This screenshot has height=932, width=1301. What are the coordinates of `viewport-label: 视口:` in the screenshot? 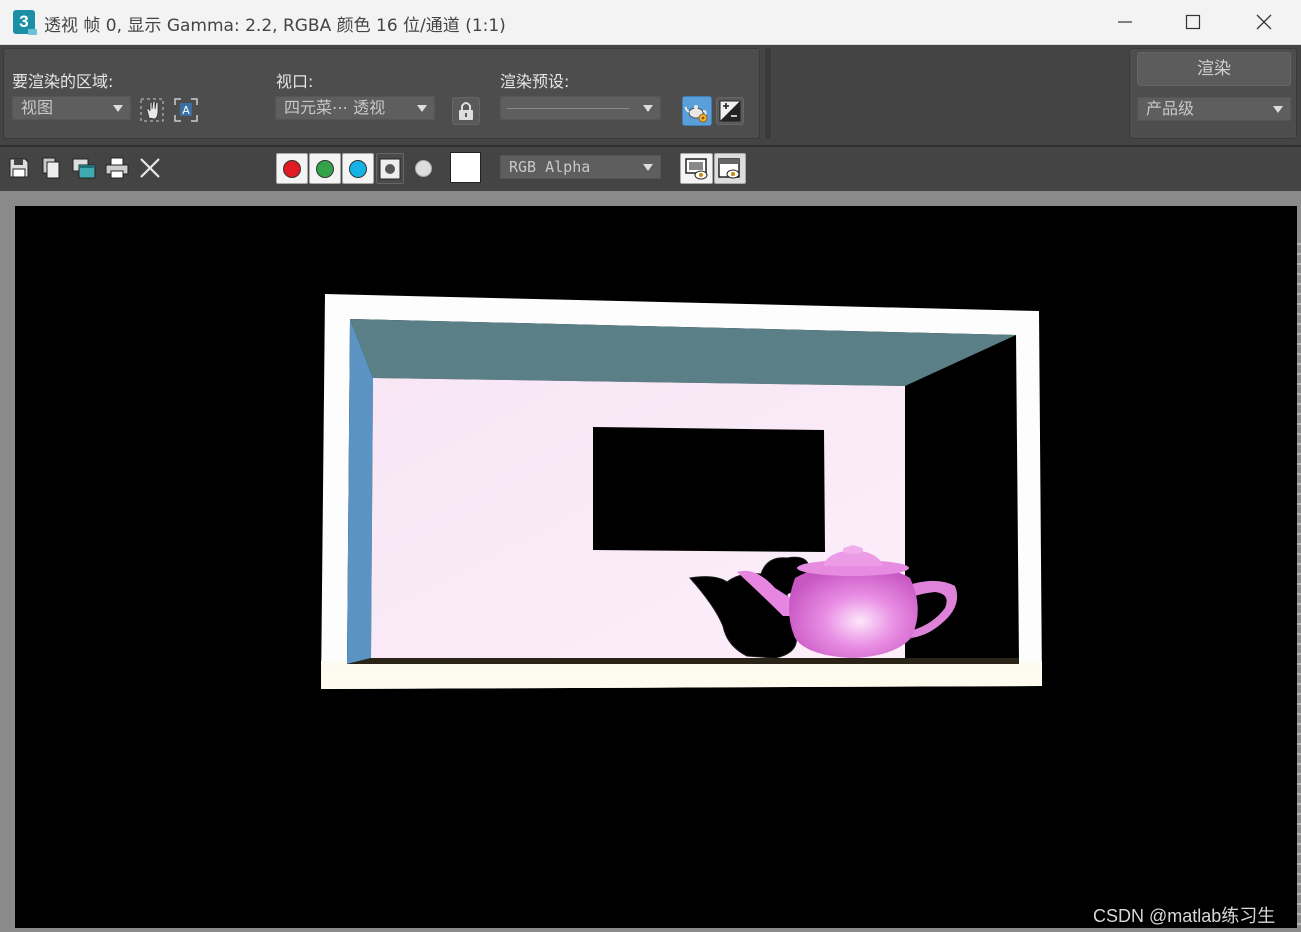 It's located at (295, 81).